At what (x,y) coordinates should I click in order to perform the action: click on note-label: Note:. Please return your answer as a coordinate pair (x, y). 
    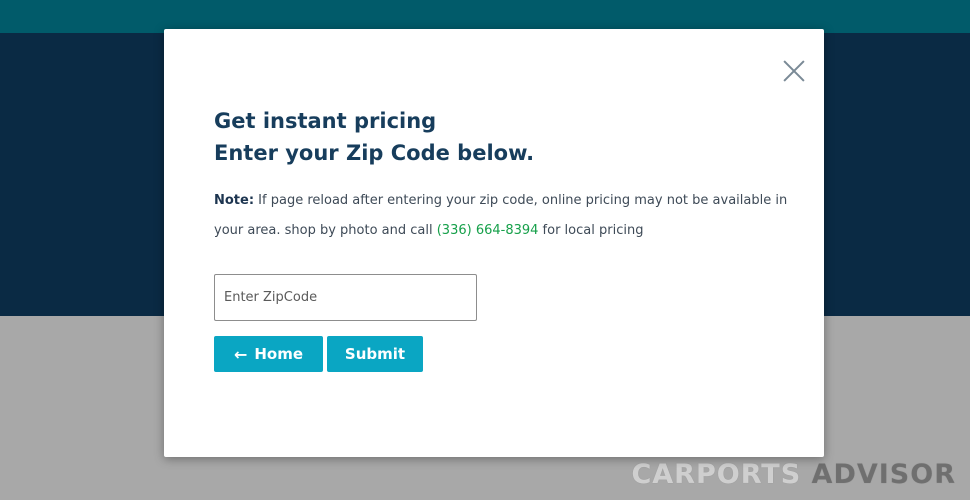
    Looking at the image, I should click on (234, 200).